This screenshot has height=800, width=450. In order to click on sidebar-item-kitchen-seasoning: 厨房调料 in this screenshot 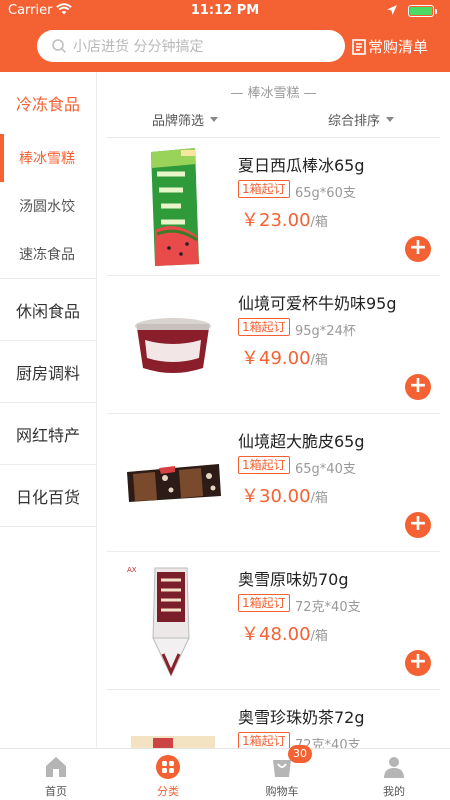, I will do `click(48, 372)`.